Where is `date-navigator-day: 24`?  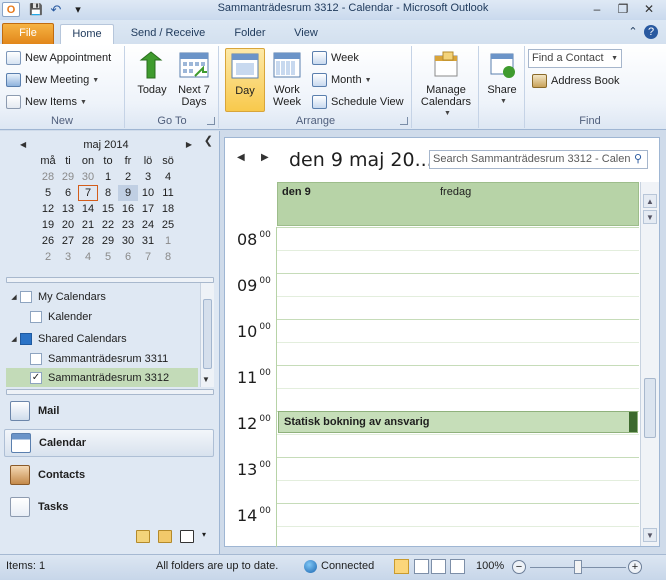 date-navigator-day: 24 is located at coordinates (148, 225).